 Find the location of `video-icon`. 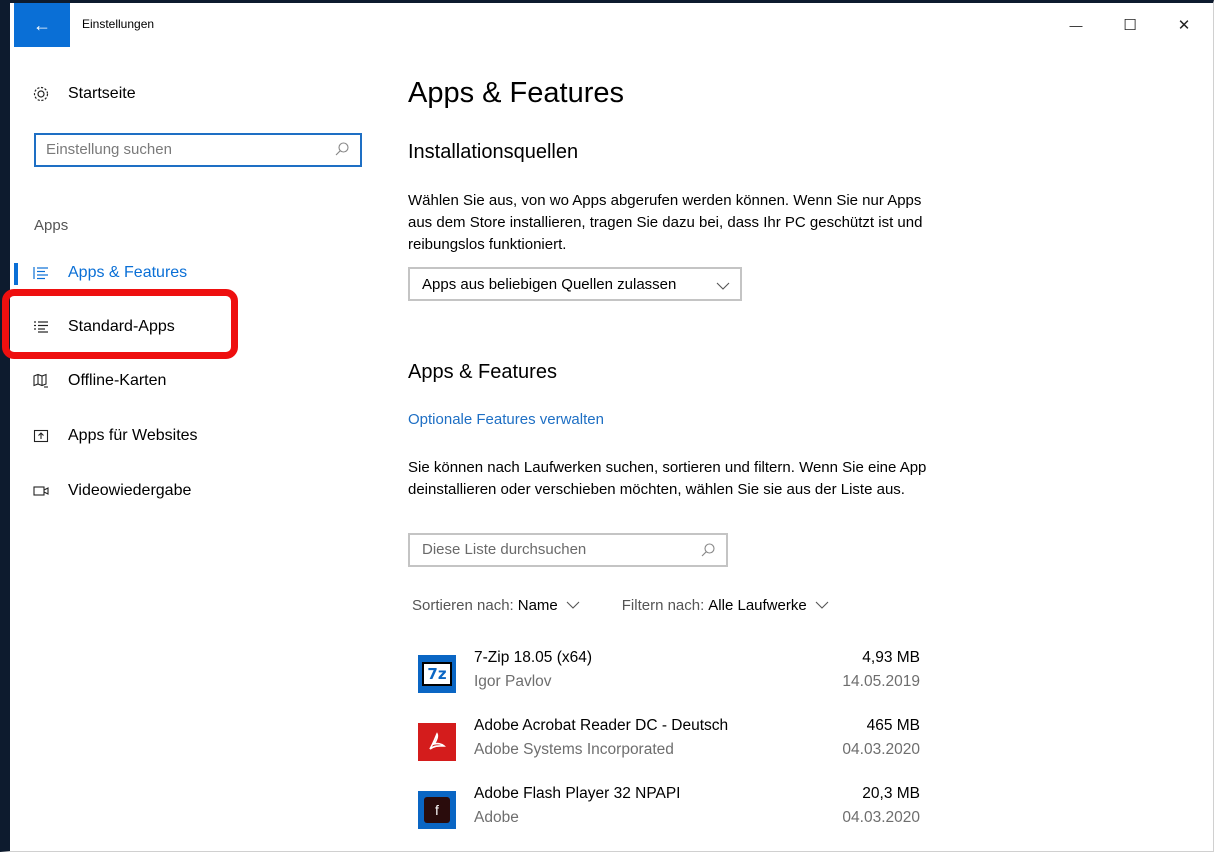

video-icon is located at coordinates (41, 491).